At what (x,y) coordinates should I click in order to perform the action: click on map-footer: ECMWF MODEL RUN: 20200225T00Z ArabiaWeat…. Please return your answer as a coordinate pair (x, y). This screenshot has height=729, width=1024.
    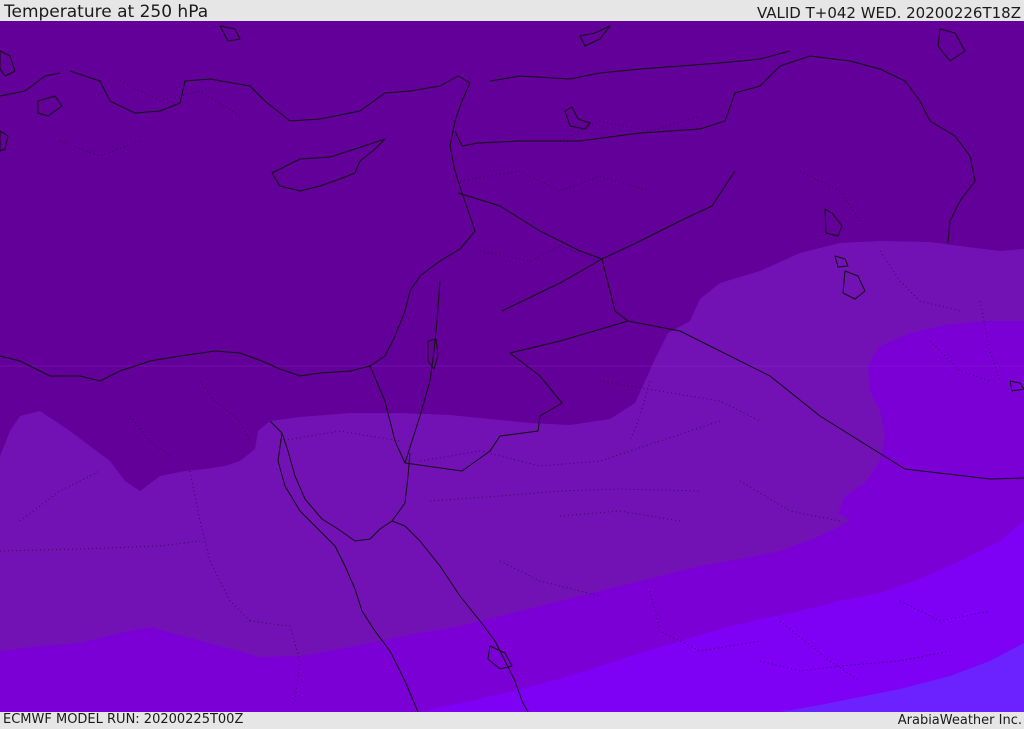
    Looking at the image, I should click on (512, 720).